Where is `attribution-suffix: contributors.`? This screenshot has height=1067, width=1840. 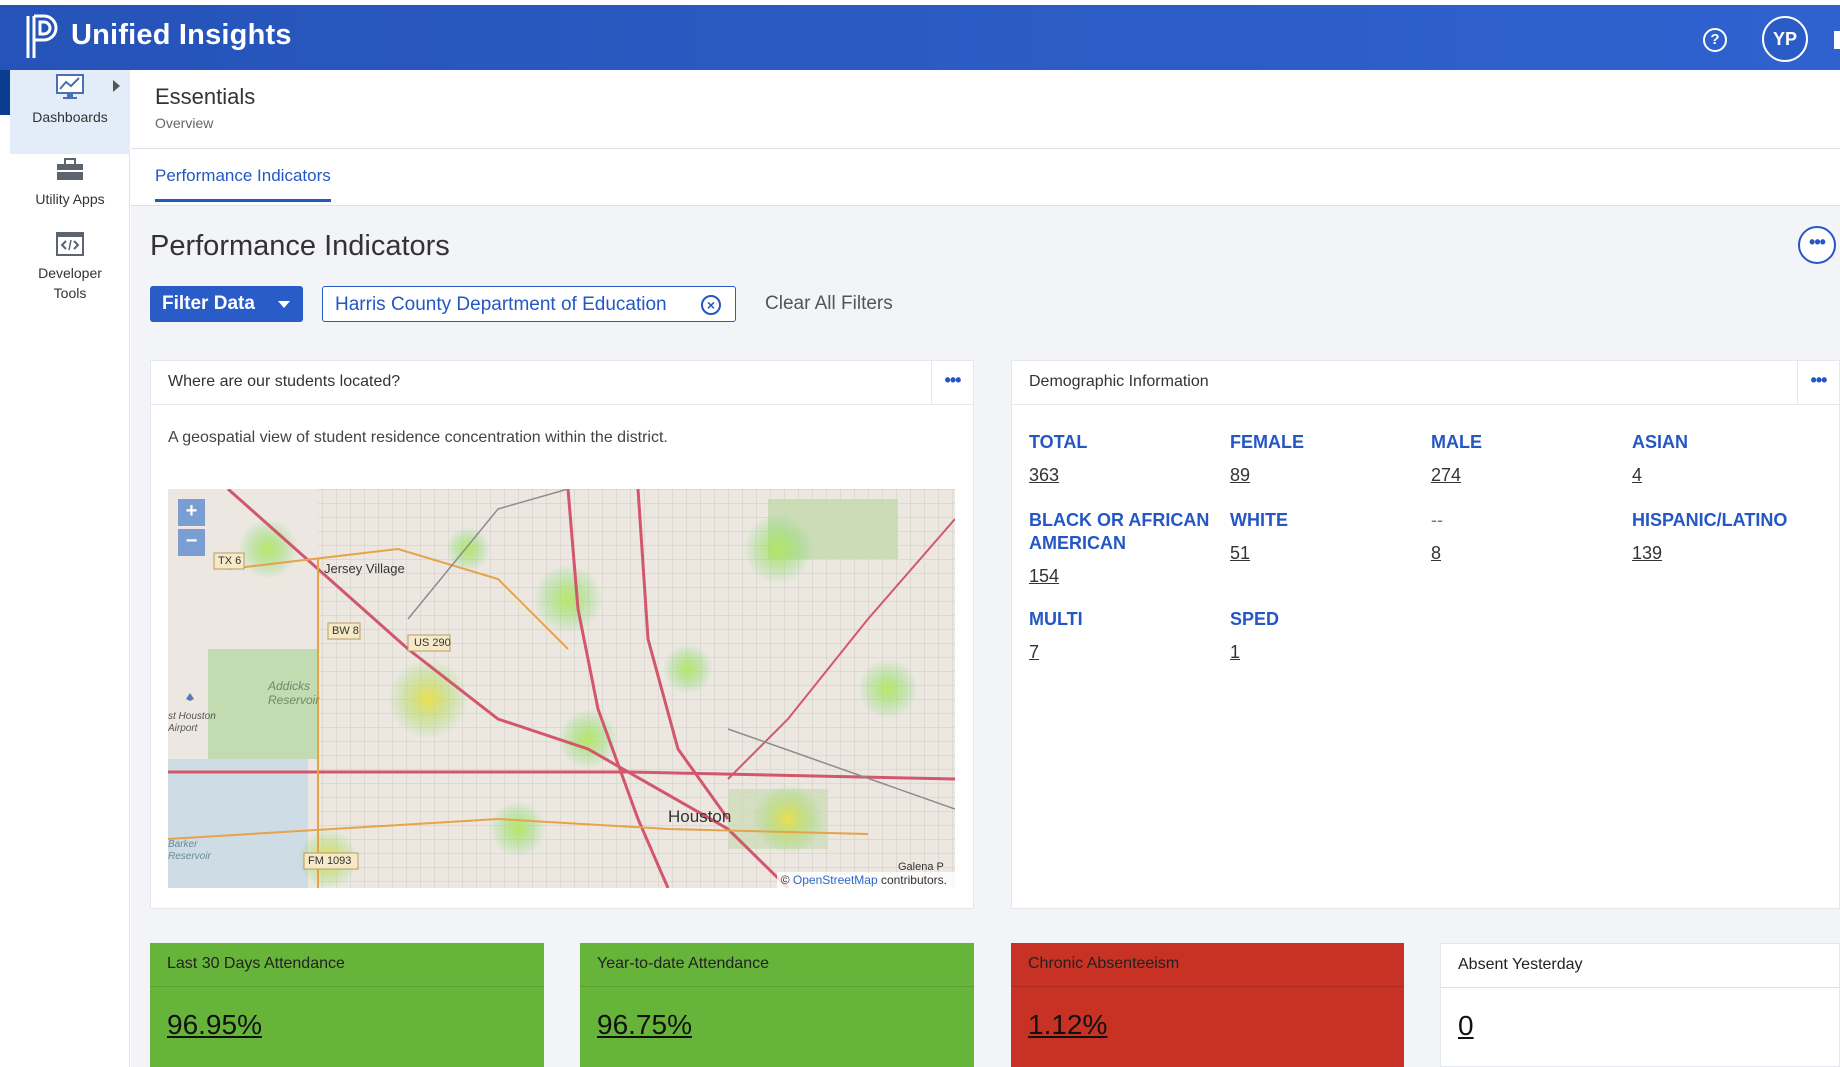 attribution-suffix: contributors. is located at coordinates (912, 880).